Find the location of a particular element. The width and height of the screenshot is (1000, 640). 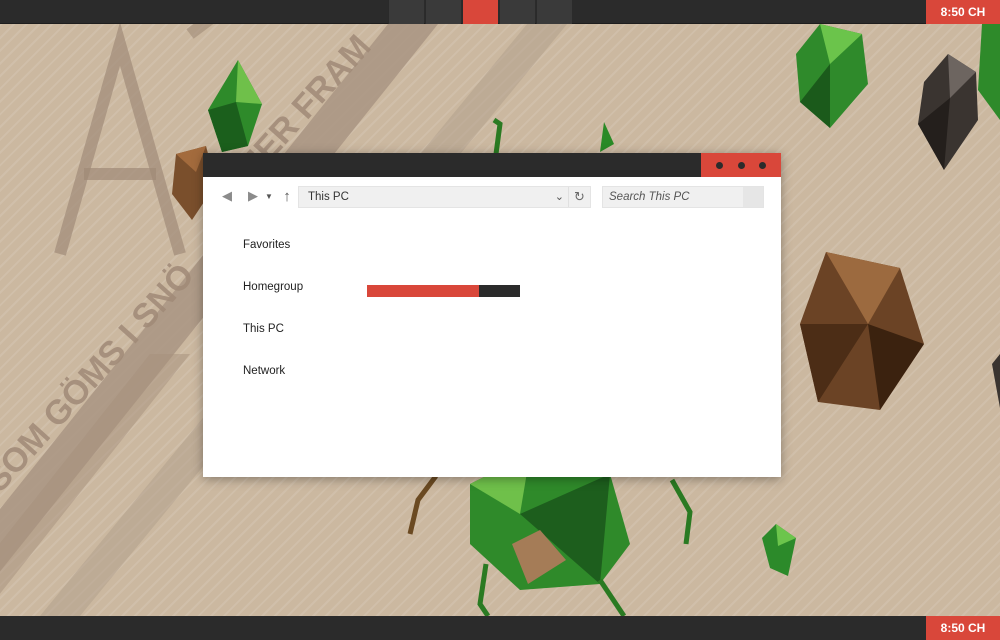

nav-item-homegroup: Homegroup is located at coordinates (303, 302).